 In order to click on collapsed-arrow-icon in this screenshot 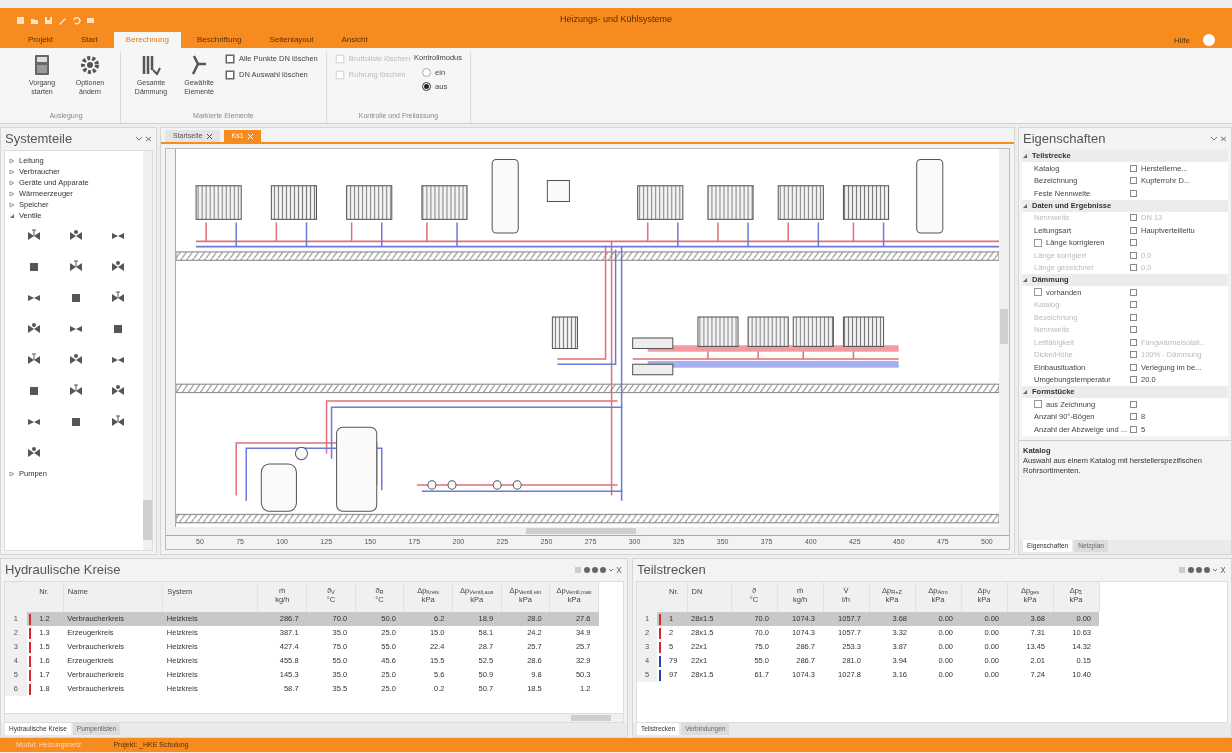, I will do `click(12, 473)`.